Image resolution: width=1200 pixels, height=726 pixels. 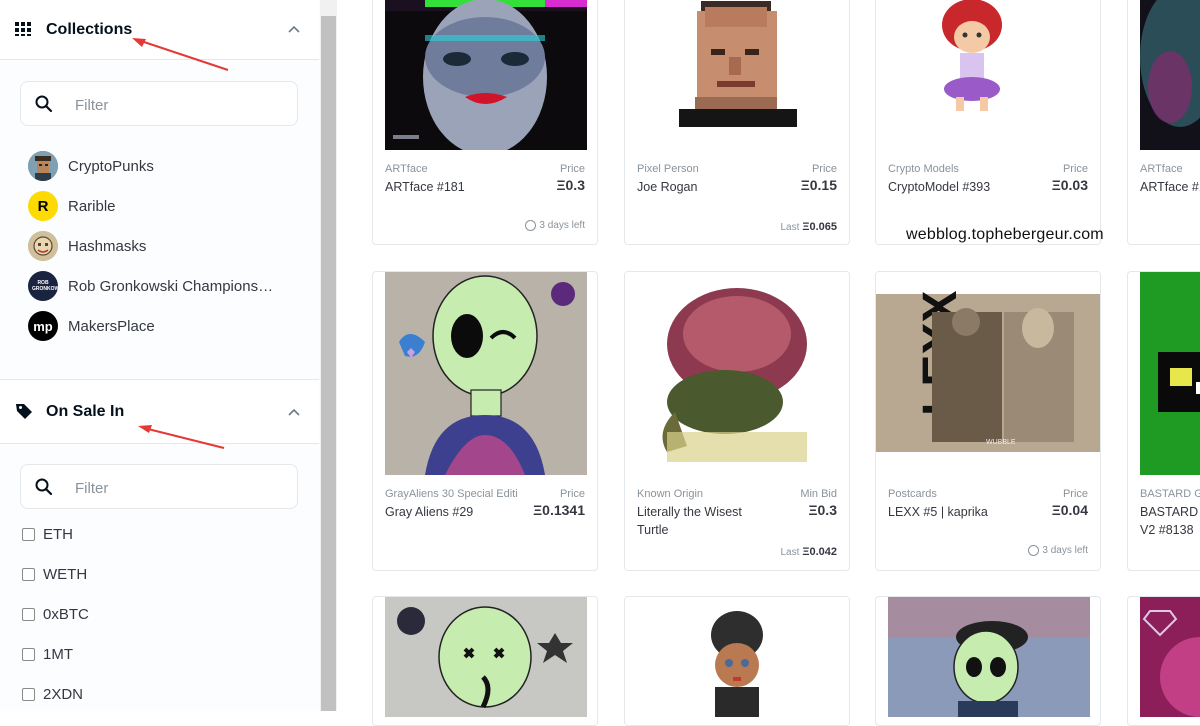 What do you see at coordinates (429, 512) in the screenshot?
I see `card-asset-name: Gray Aliens #29` at bounding box center [429, 512].